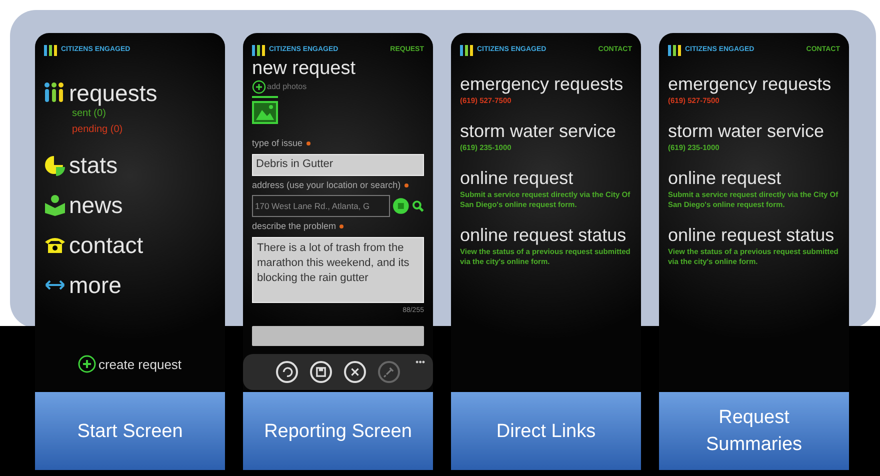 This screenshot has height=476, width=880. I want to click on screen-caption: Reporting Screen, so click(338, 431).